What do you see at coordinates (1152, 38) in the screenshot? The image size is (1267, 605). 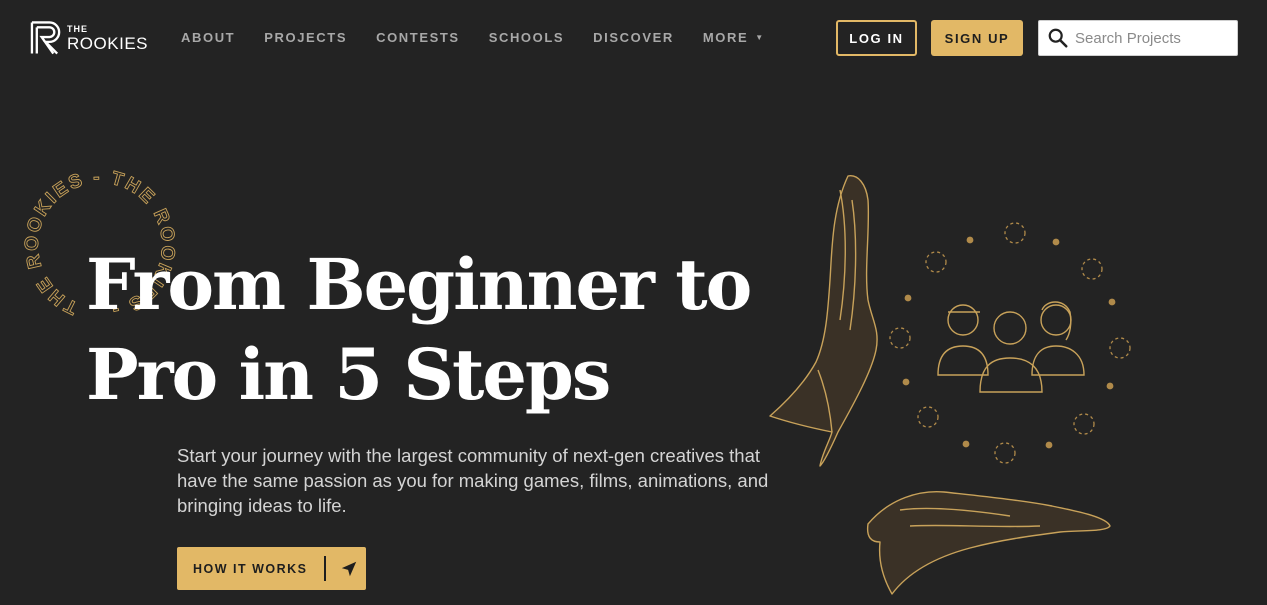 I see `search-input` at bounding box center [1152, 38].